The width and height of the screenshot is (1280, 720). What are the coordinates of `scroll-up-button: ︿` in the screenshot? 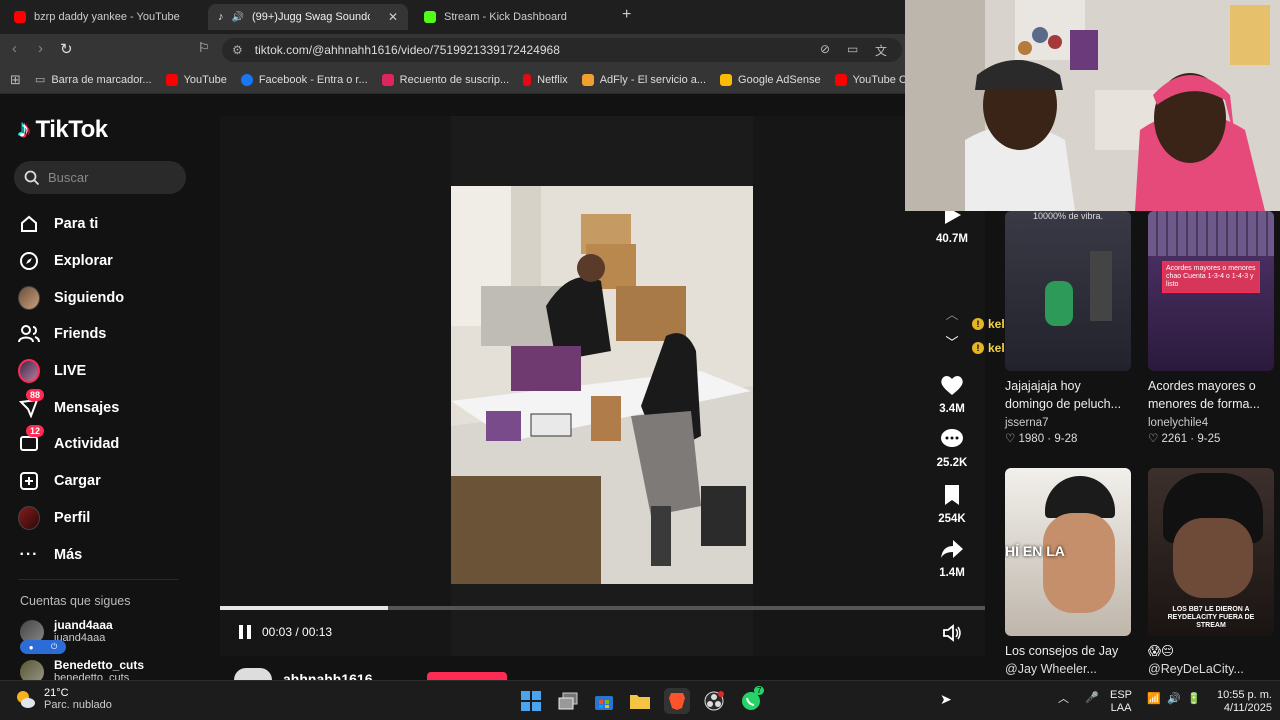 It's located at (952, 314).